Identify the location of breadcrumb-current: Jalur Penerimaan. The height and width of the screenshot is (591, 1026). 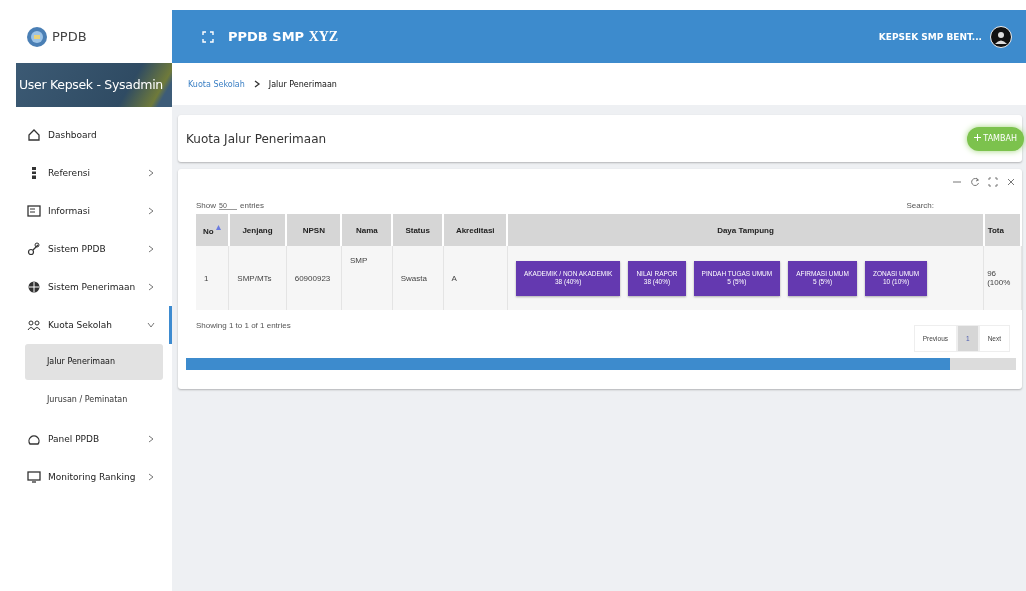
(302, 84).